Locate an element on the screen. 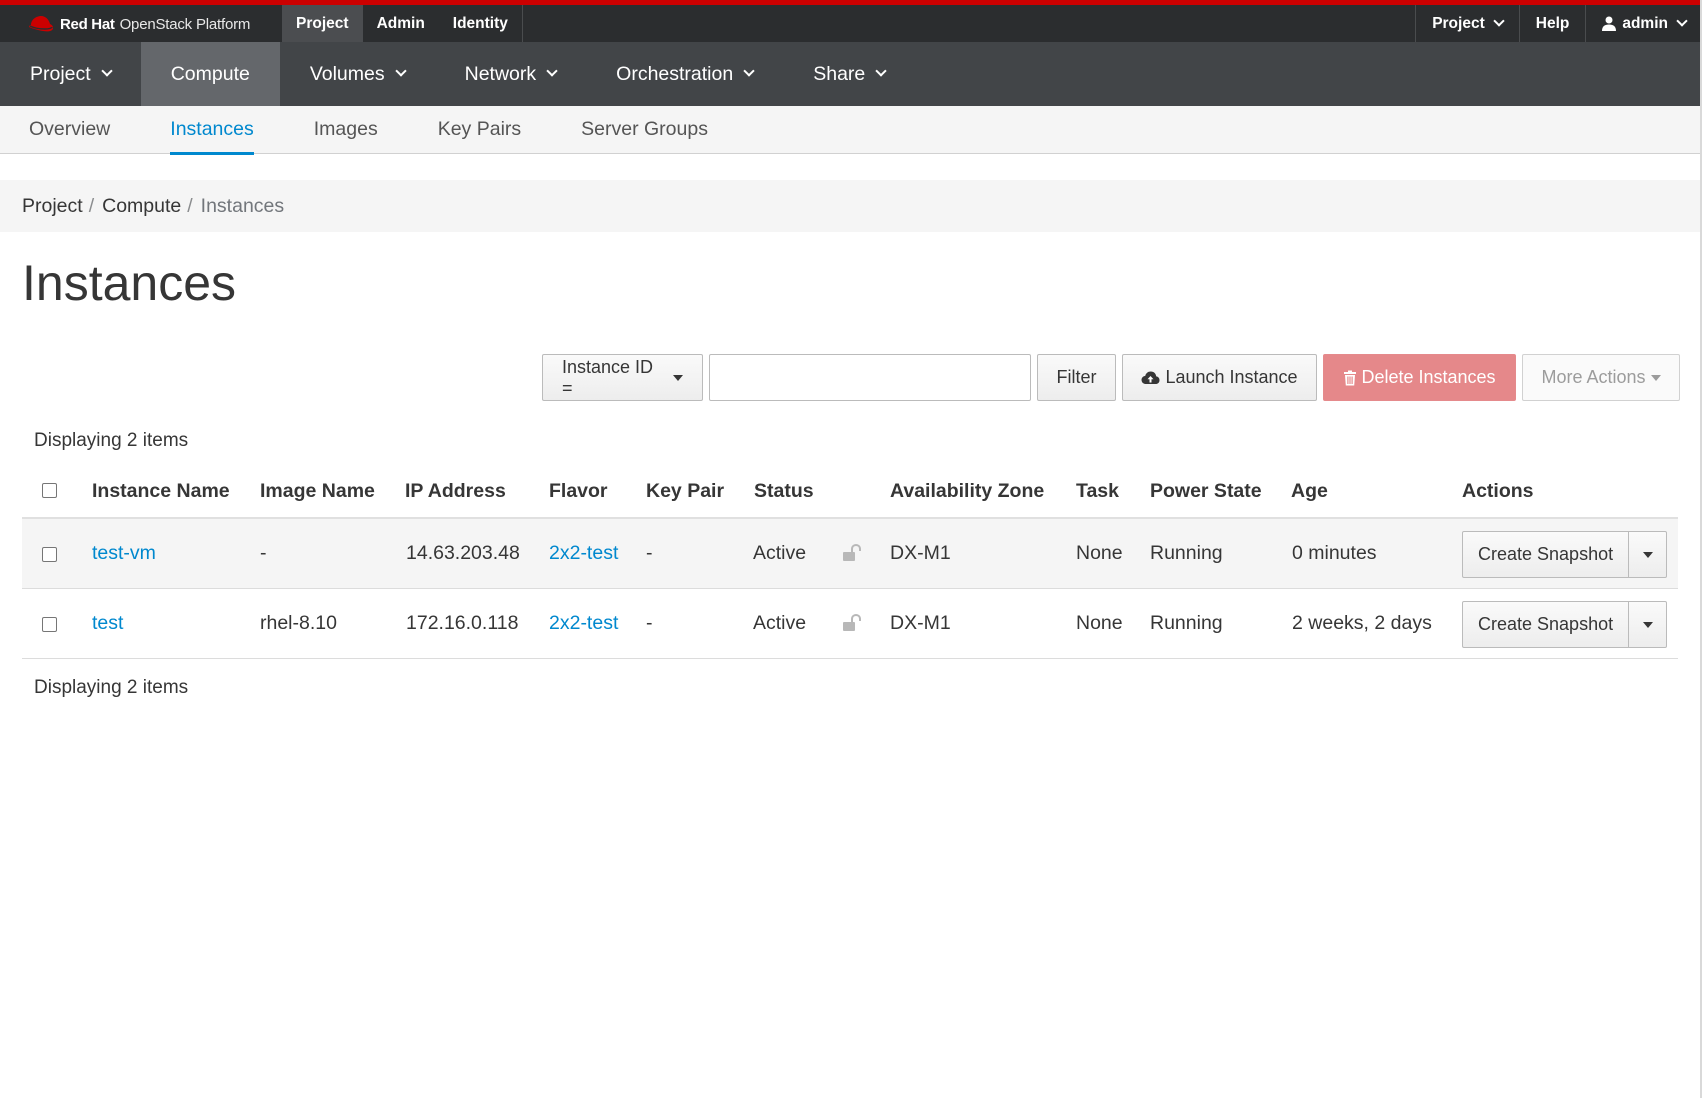 The width and height of the screenshot is (1702, 1098). nav-network: Network is located at coordinates (511, 74).